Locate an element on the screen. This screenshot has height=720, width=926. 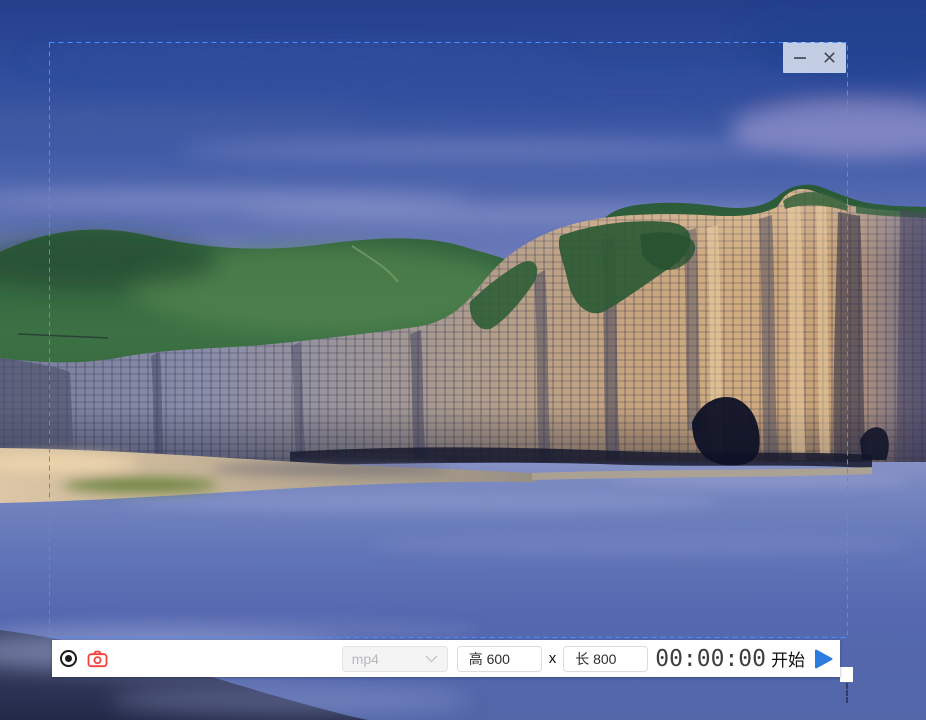
height-input is located at coordinates (499, 658).